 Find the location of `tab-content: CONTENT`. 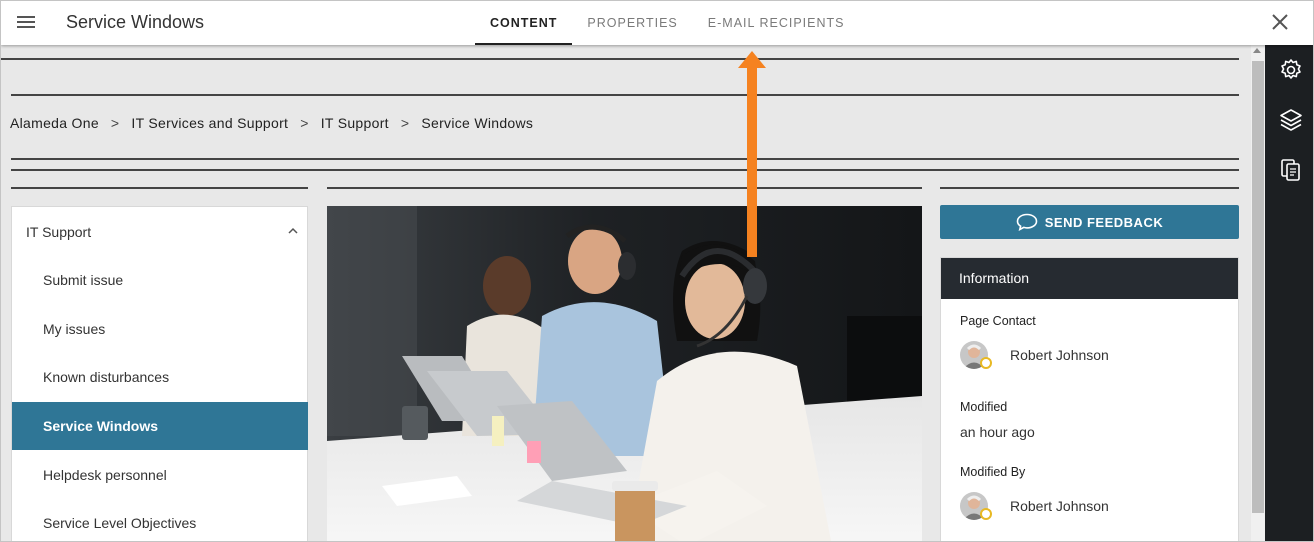

tab-content: CONTENT is located at coordinates (524, 23).